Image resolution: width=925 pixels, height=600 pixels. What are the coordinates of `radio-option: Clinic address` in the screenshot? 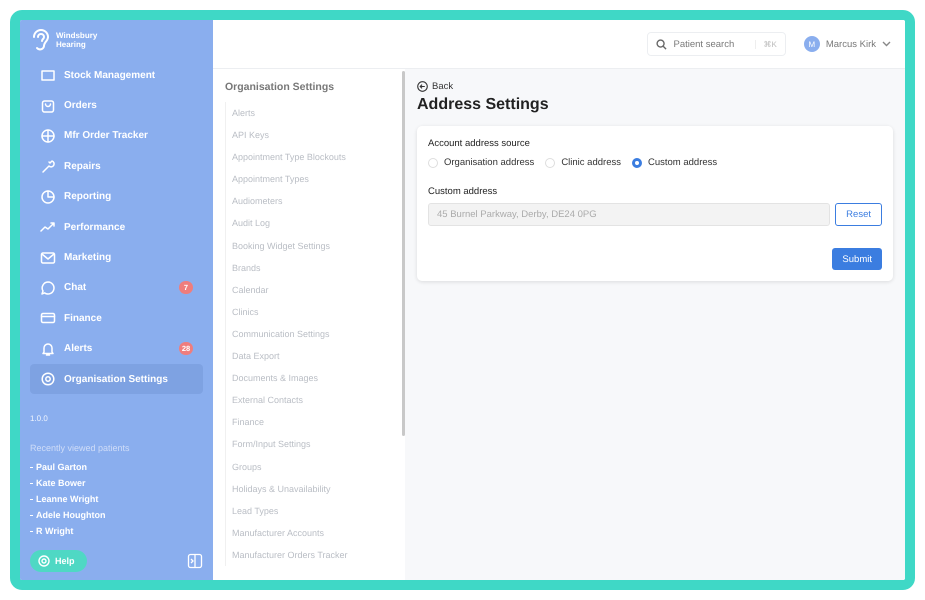 It's located at (583, 162).